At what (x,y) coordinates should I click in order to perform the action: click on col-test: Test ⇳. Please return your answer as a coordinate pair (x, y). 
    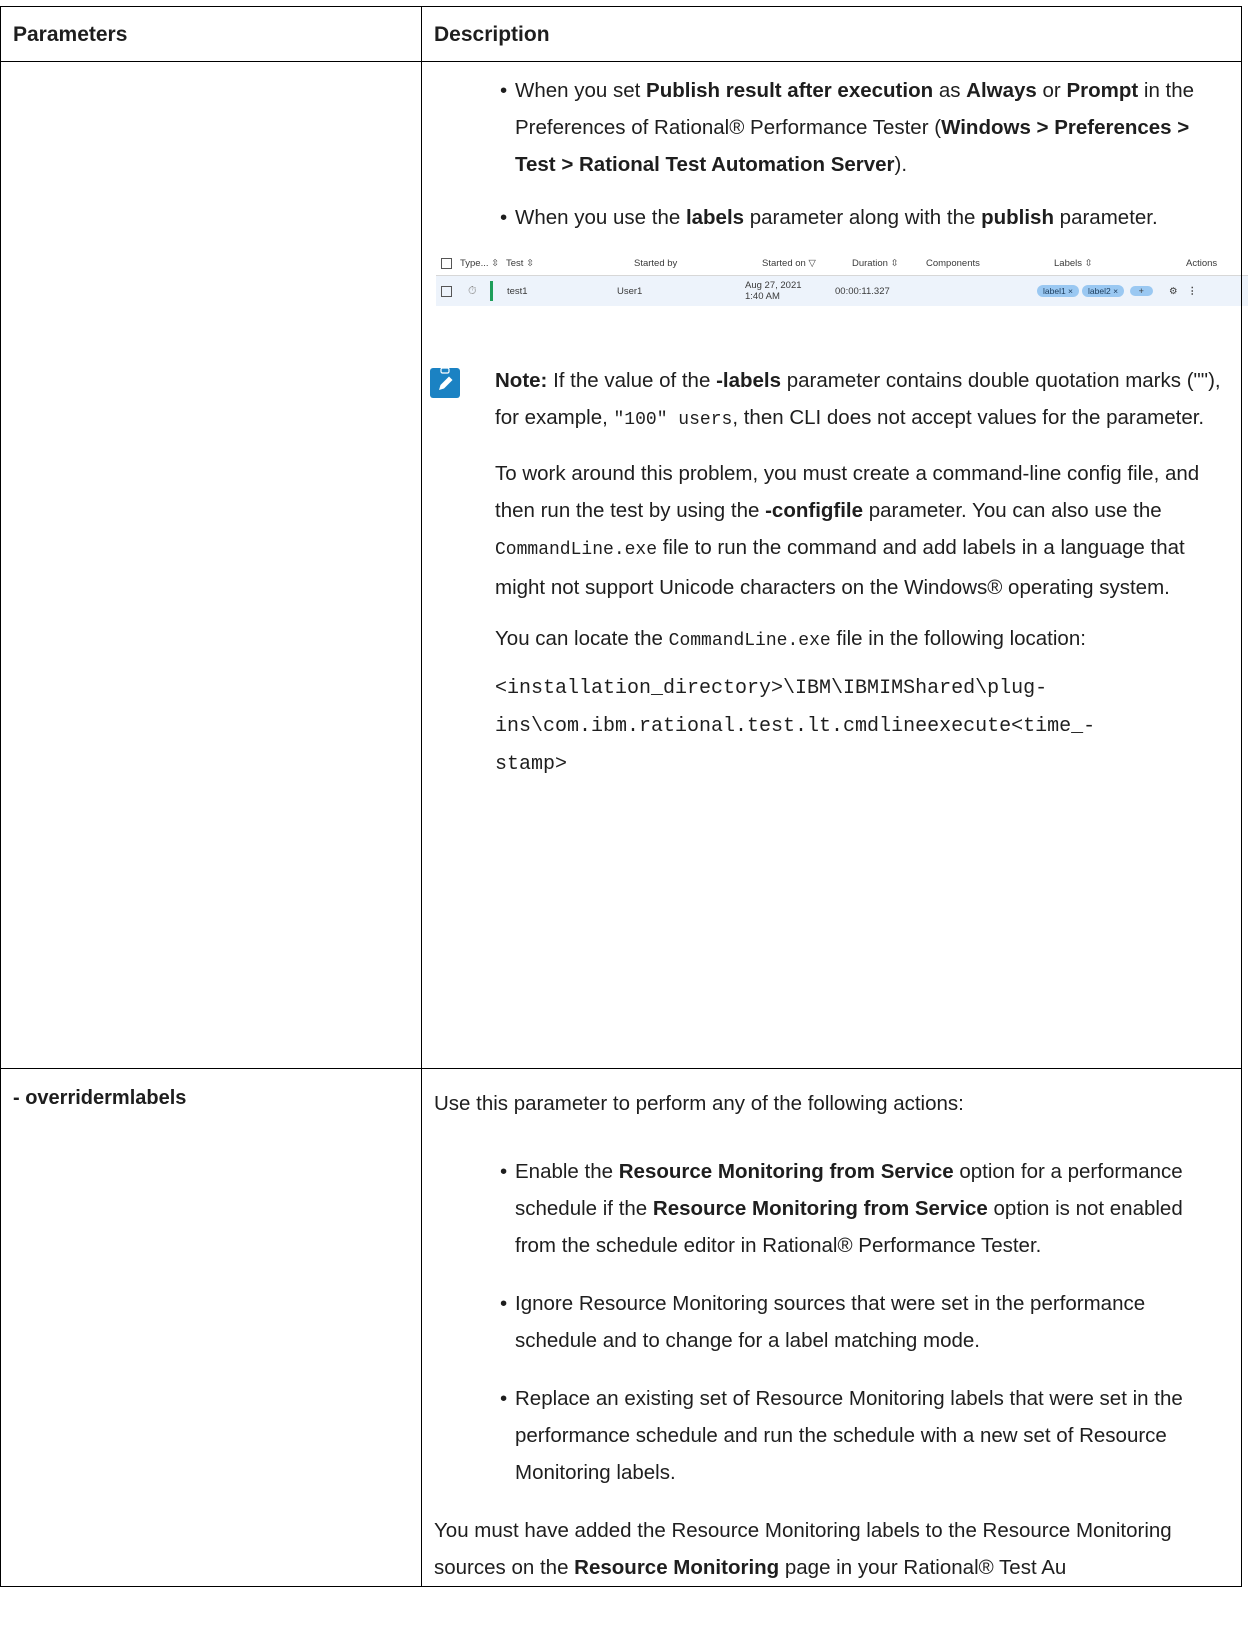
    Looking at the image, I should click on (520, 263).